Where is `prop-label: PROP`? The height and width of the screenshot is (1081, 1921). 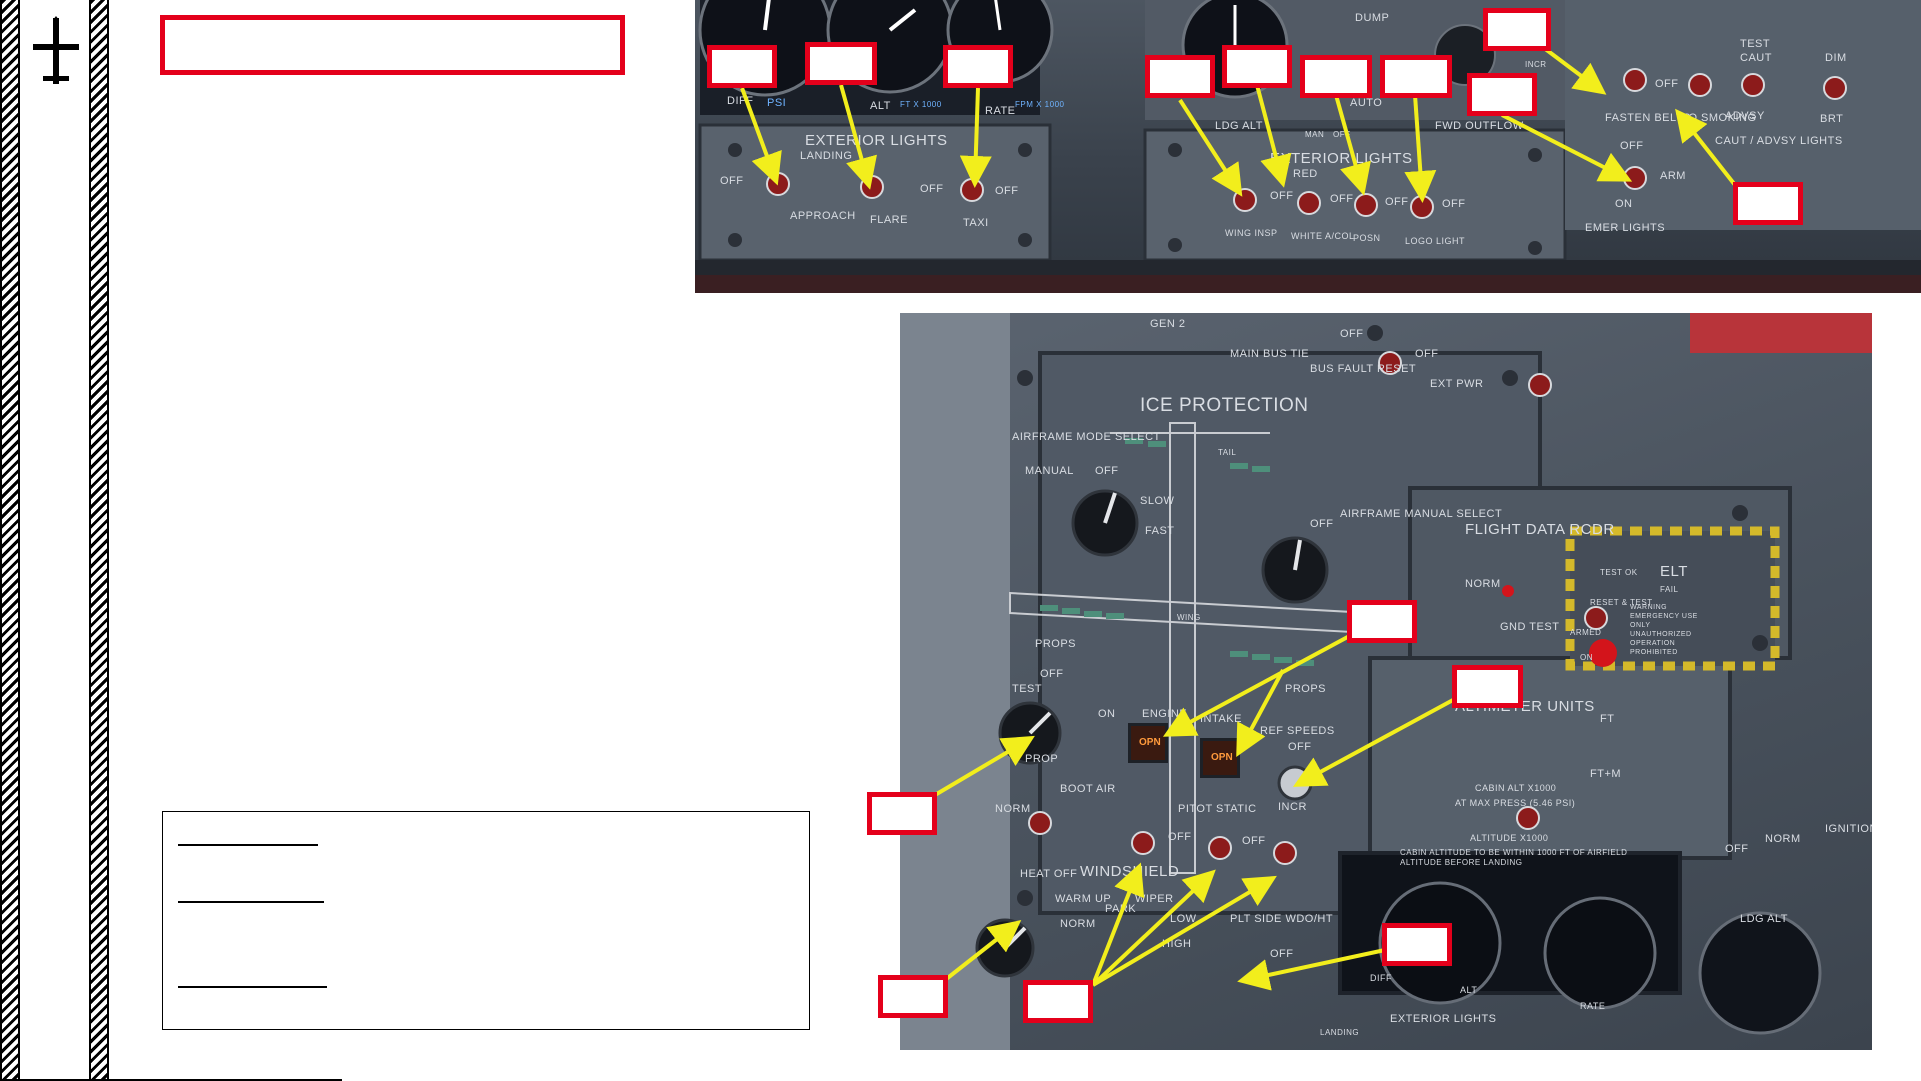 prop-label: PROP is located at coordinates (1042, 759).